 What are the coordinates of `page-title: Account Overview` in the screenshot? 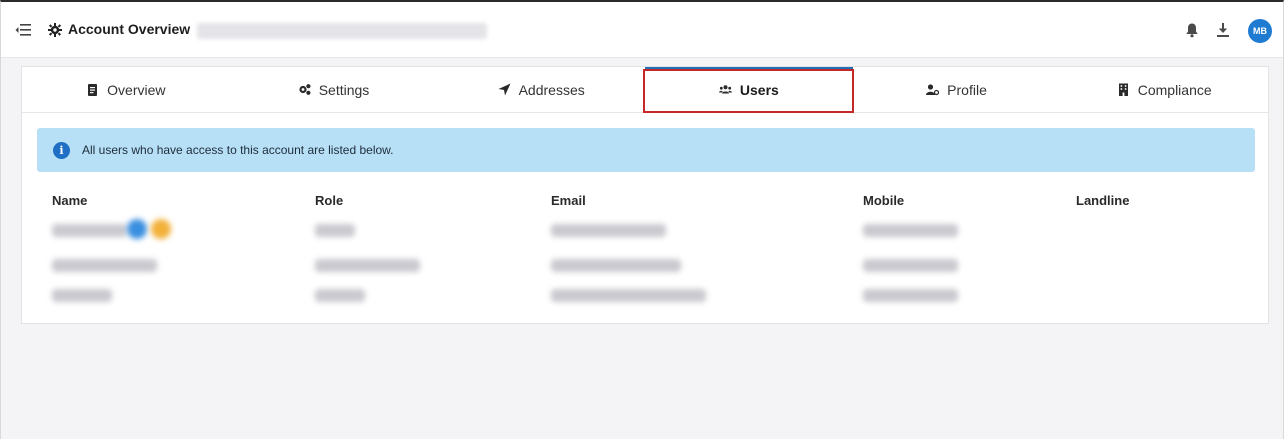 It's located at (129, 29).